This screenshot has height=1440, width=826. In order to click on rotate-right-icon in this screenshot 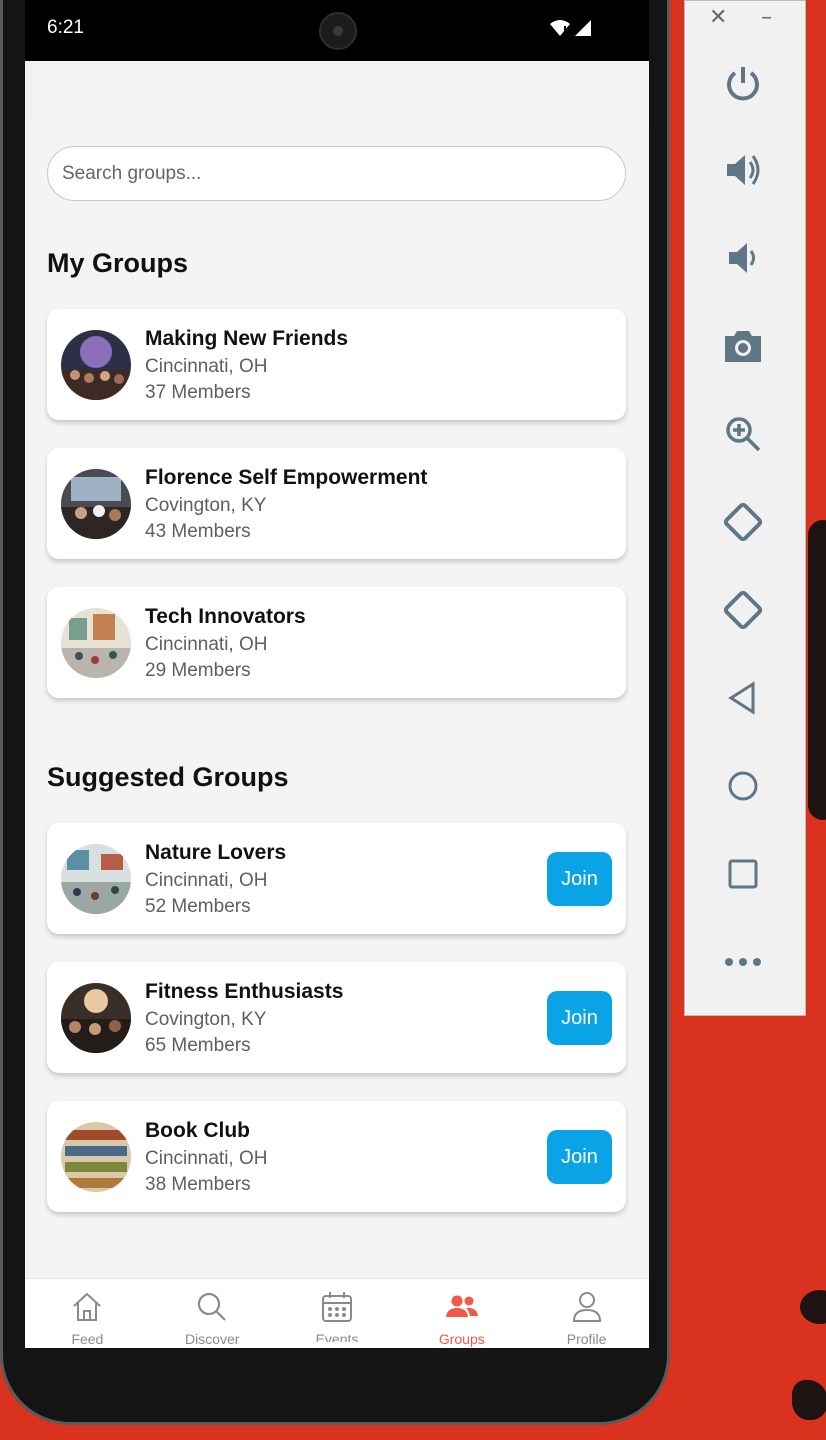, I will do `click(743, 610)`.